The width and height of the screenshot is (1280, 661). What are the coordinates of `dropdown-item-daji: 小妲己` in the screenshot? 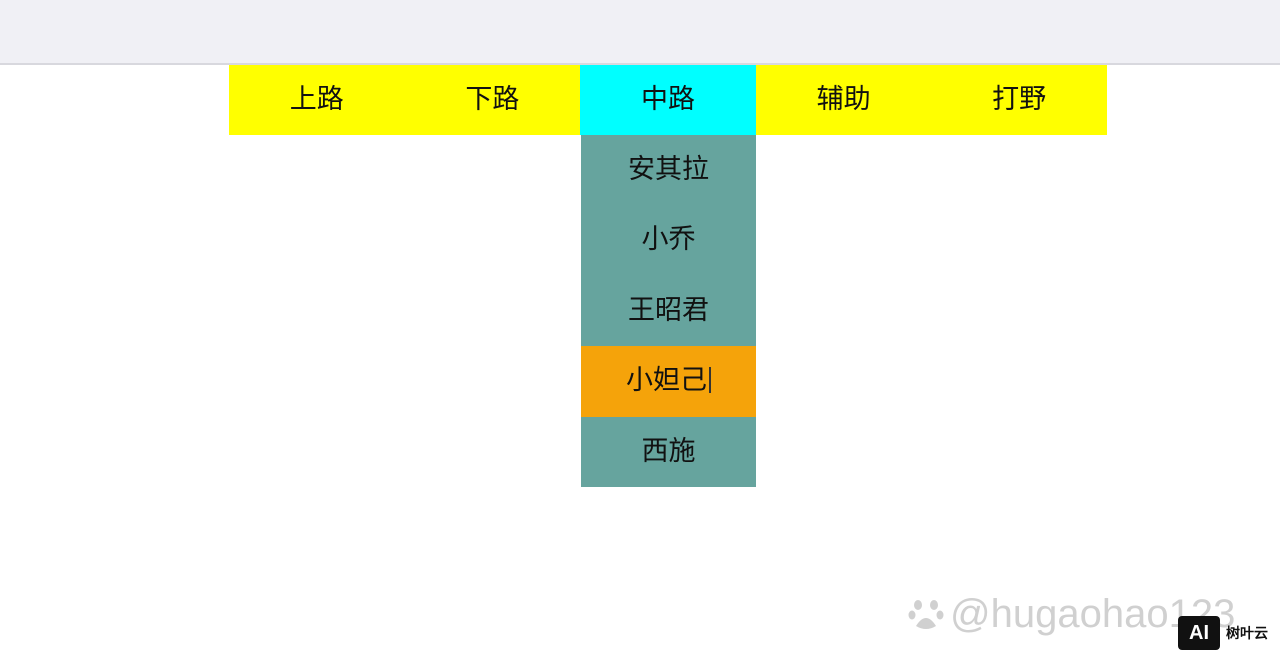 It's located at (668, 381).